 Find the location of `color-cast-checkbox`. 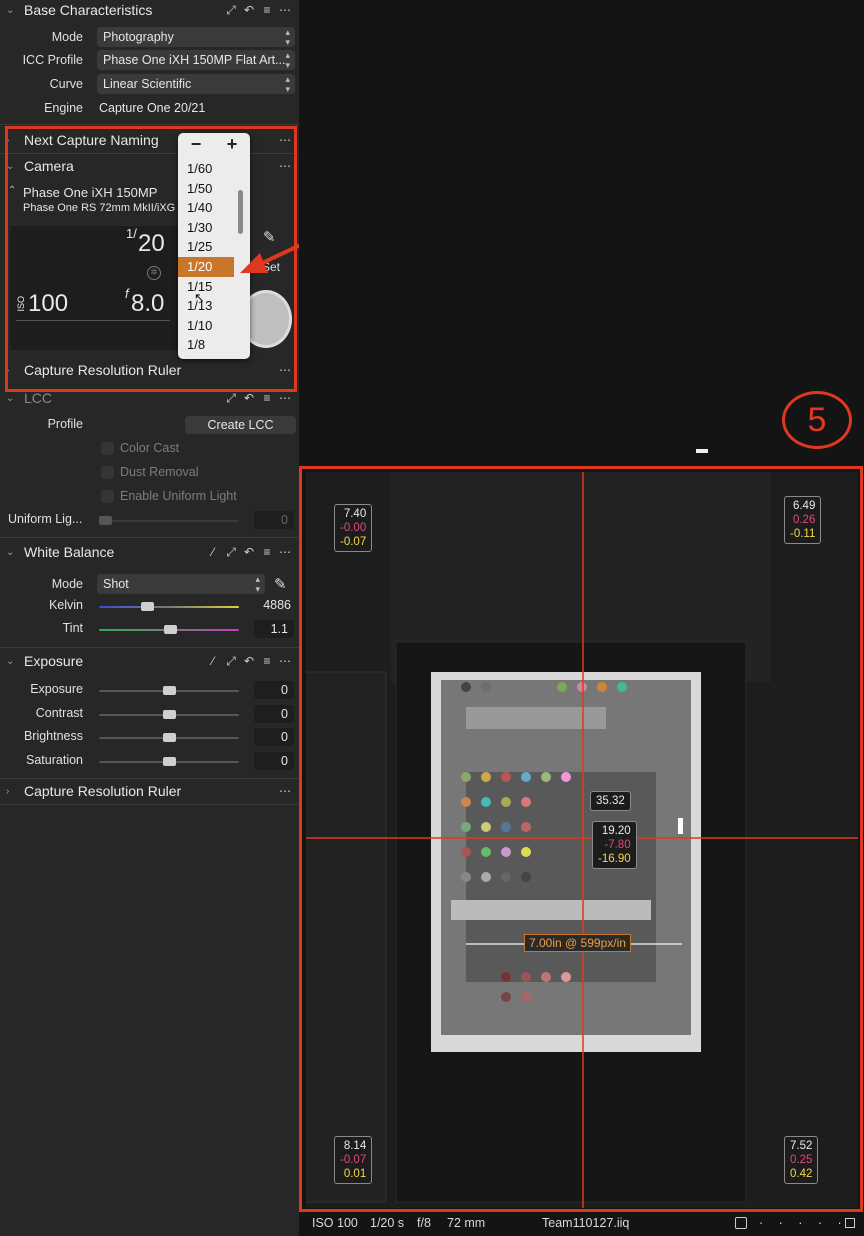

color-cast-checkbox is located at coordinates (107, 448).